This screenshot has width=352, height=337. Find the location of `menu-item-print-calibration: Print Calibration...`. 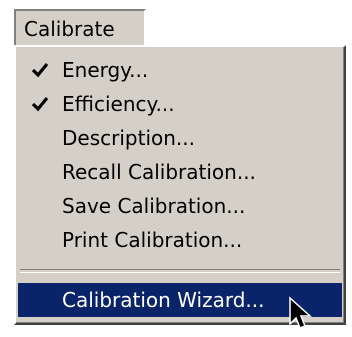

menu-item-print-calibration: Print Calibration... is located at coordinates (180, 240).